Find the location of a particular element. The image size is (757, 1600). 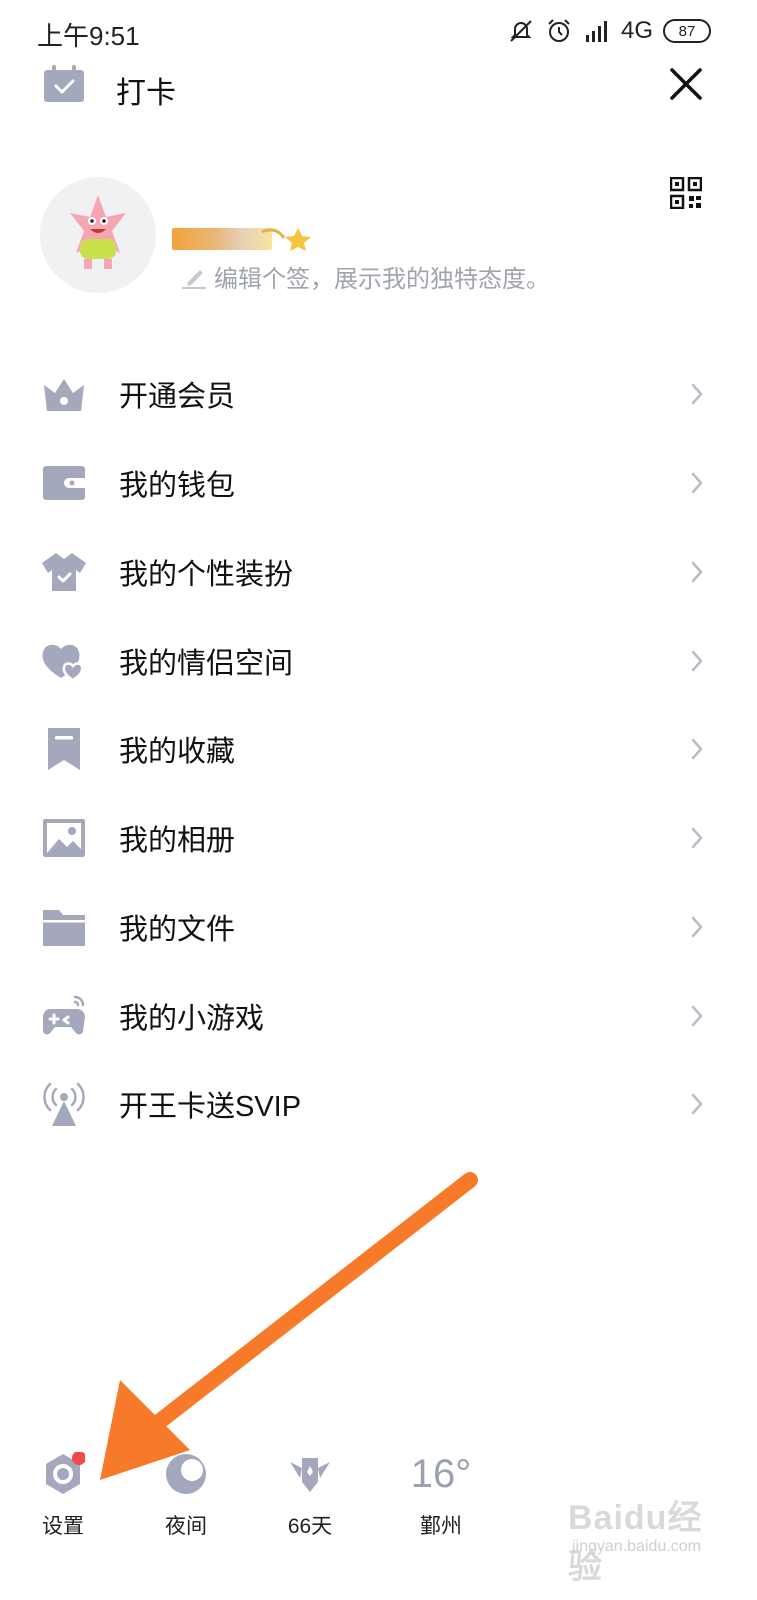

crown-icon is located at coordinates (64, 395).